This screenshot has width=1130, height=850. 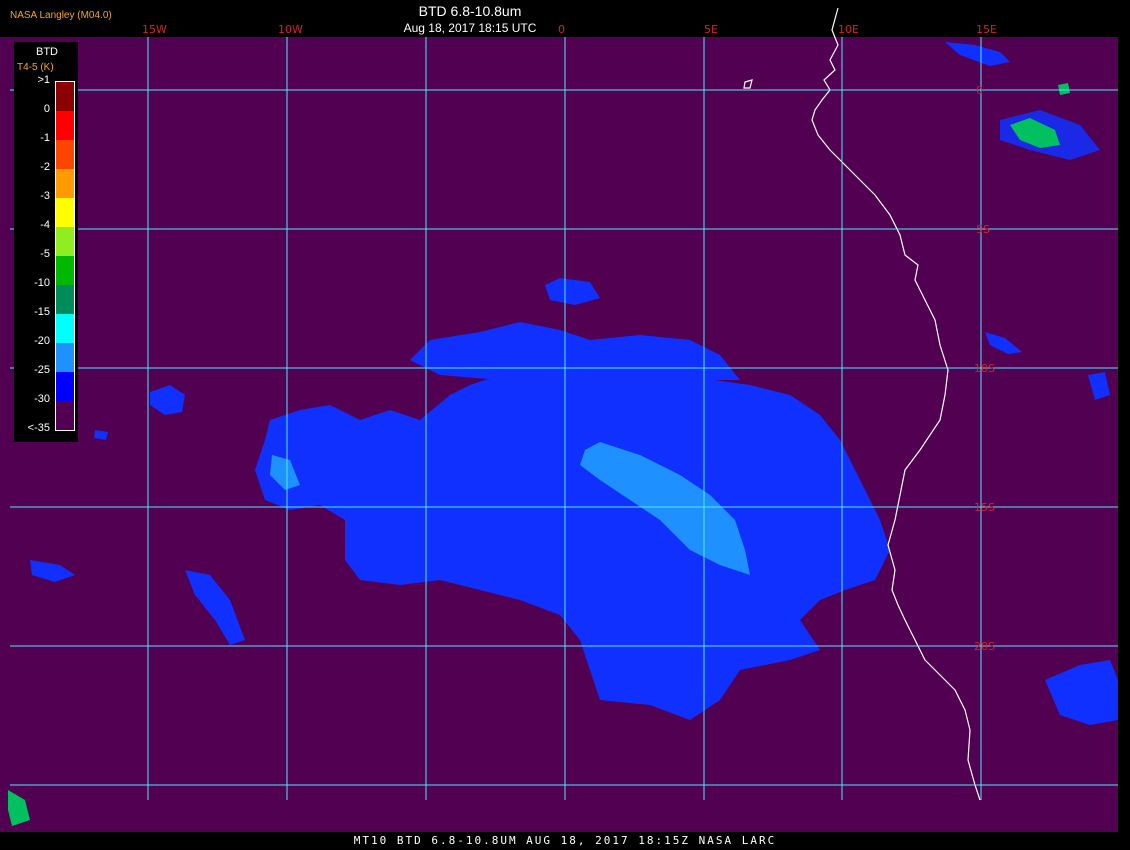 What do you see at coordinates (470, 28) in the screenshot?
I see `timestamp-label: Aug 18, 2017 18:15 UTC` at bounding box center [470, 28].